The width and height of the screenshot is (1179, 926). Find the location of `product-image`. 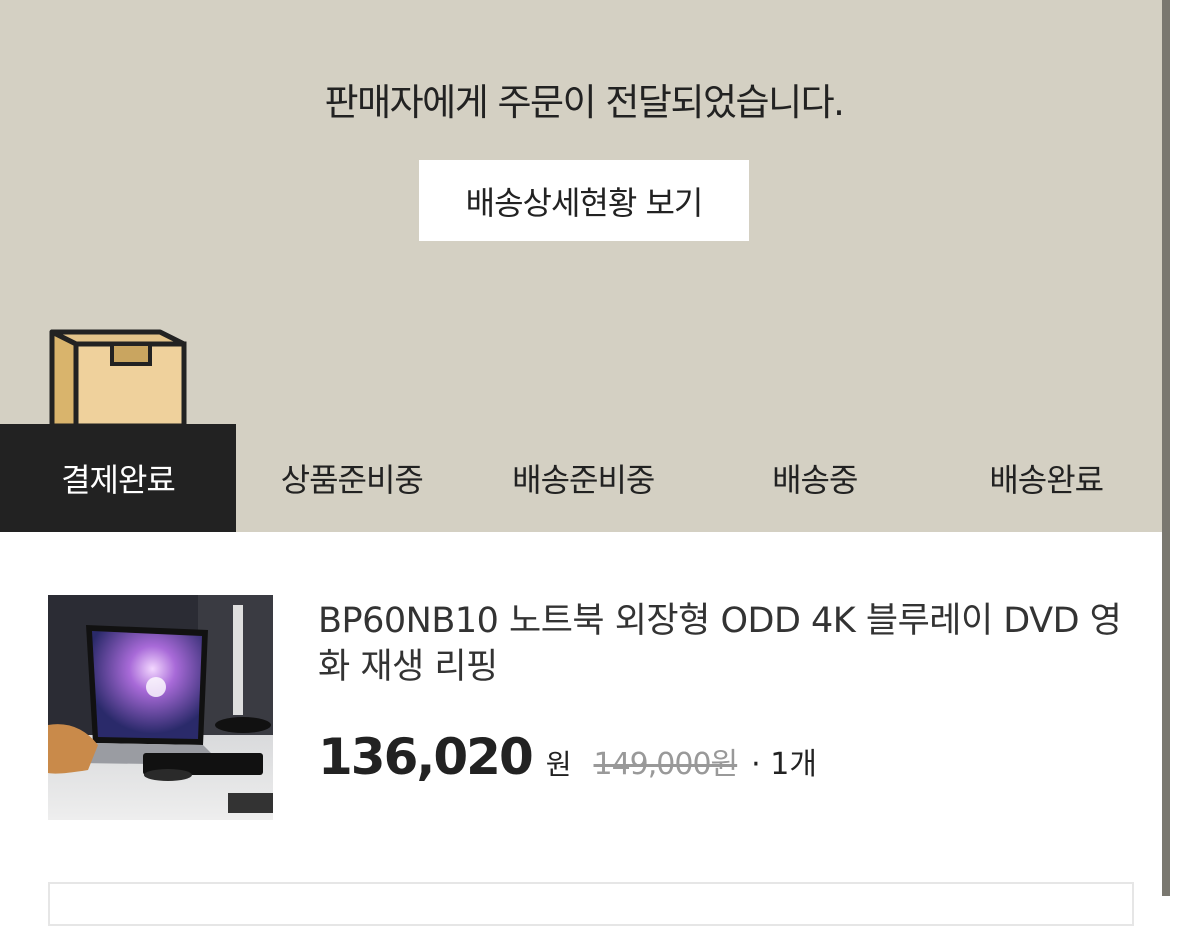

product-image is located at coordinates (160, 707).